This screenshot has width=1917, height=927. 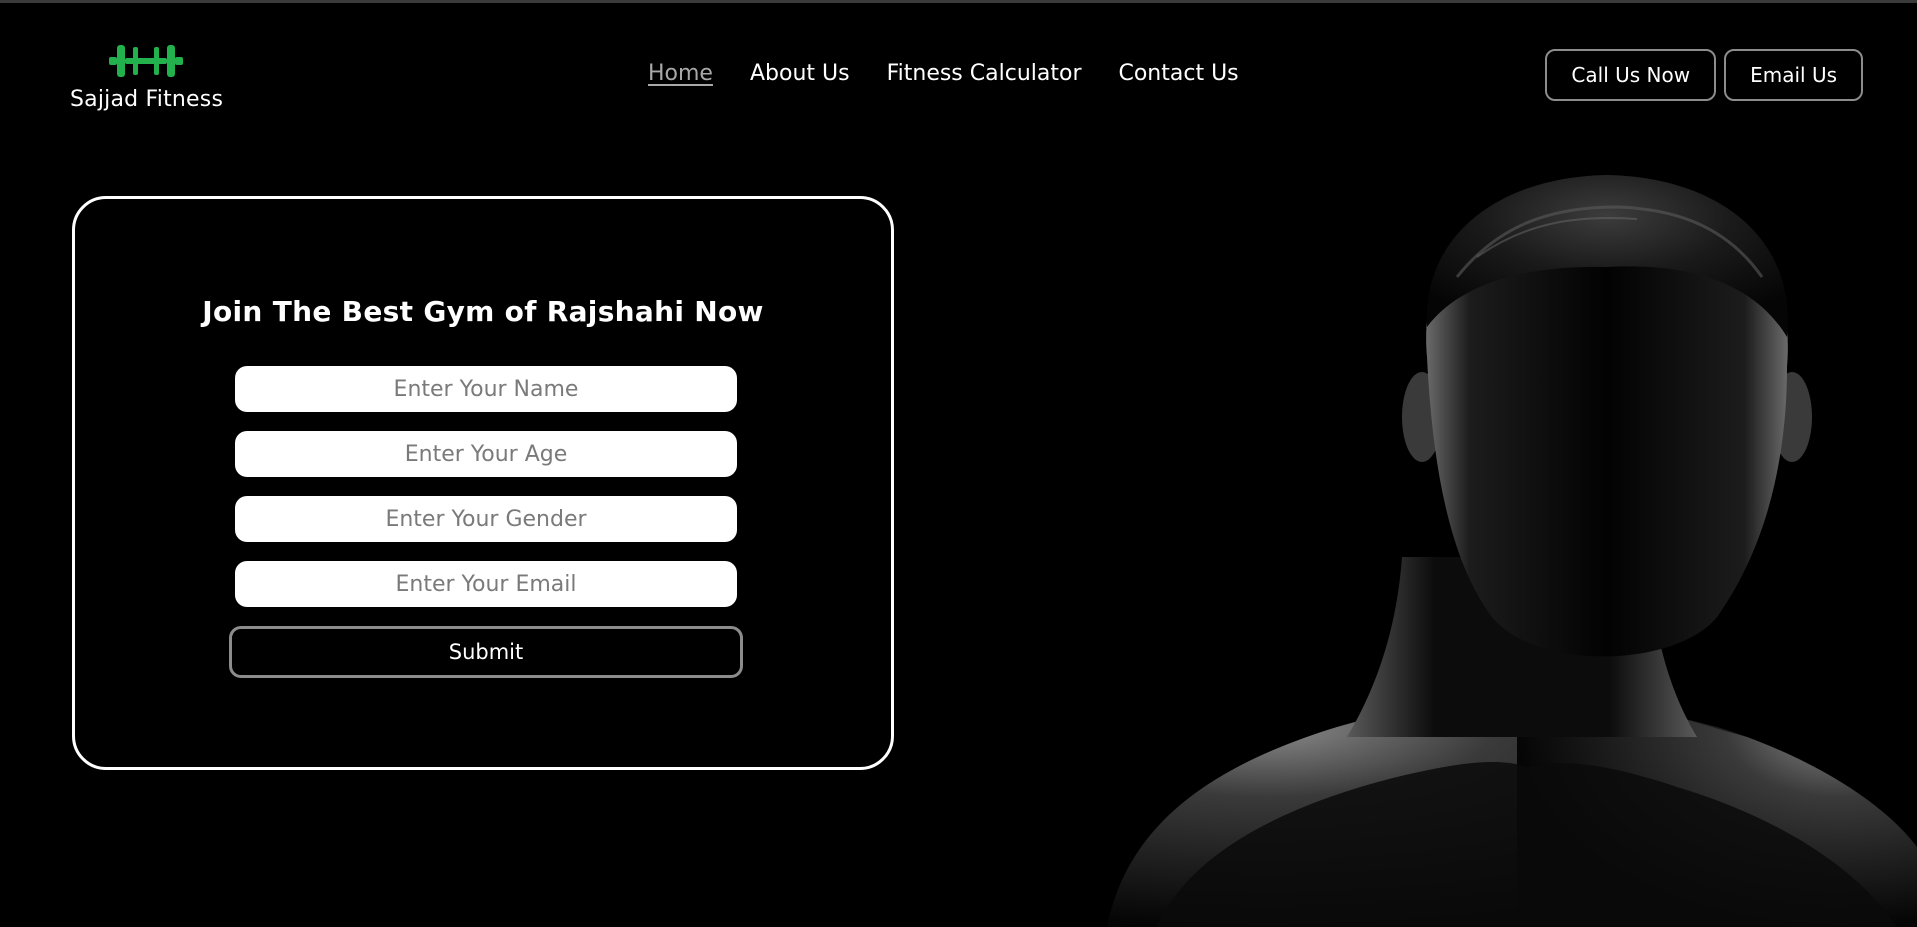 What do you see at coordinates (486, 454) in the screenshot?
I see `age-input` at bounding box center [486, 454].